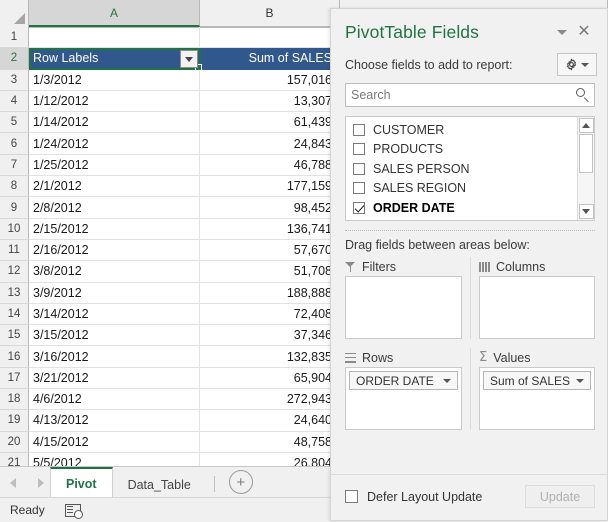 The height and width of the screenshot is (522, 608). Describe the element at coordinates (270, 459) in the screenshot. I see `cell-value: 26,804` at that location.